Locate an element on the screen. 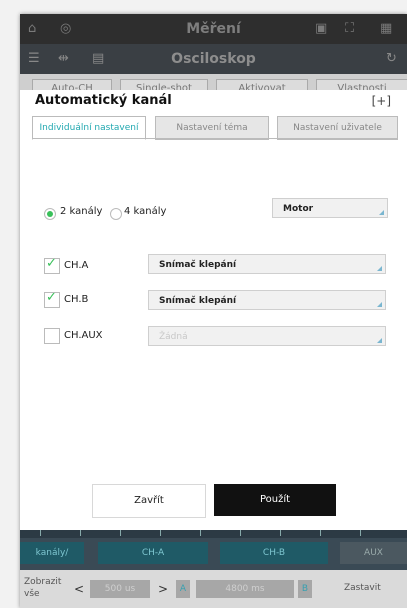 The height and width of the screenshot is (608, 407). ch-a-button: CH-A is located at coordinates (153, 553).